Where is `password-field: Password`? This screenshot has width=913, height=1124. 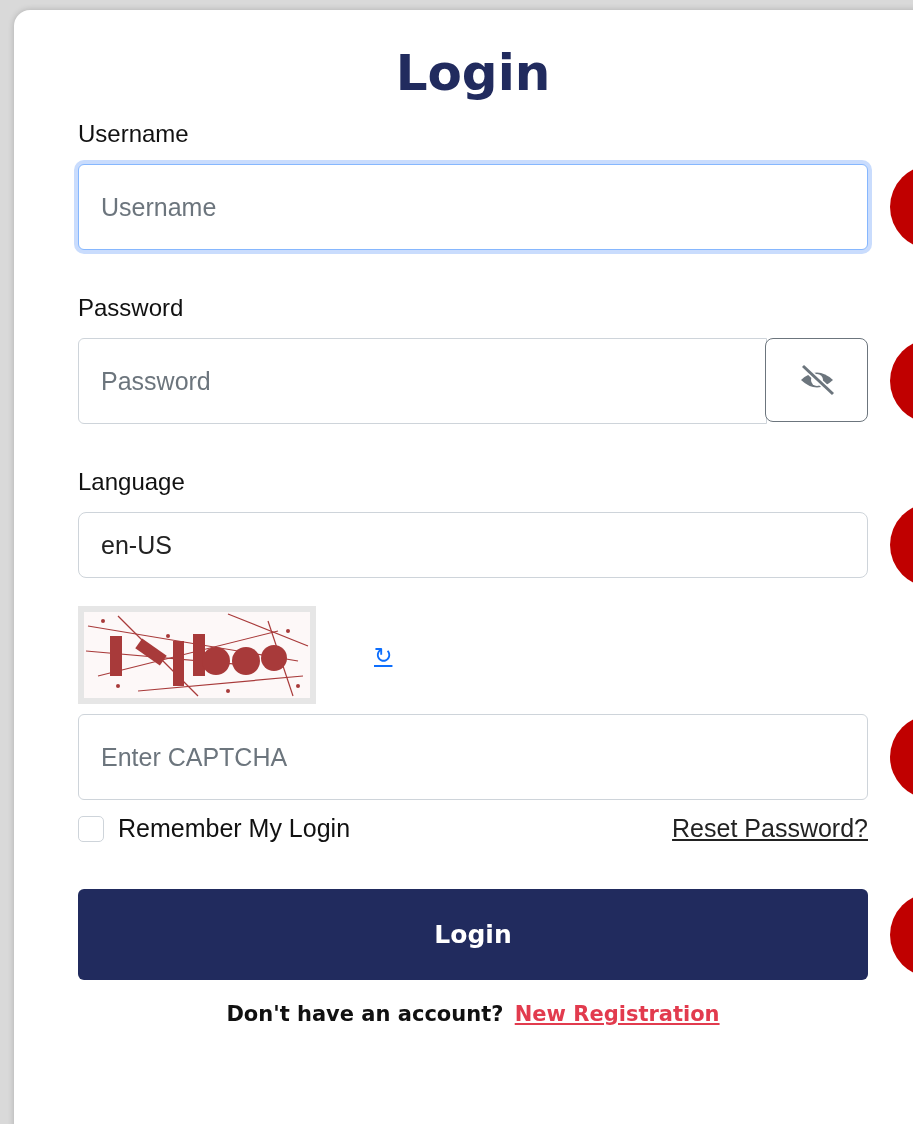 password-field: Password is located at coordinates (422, 381).